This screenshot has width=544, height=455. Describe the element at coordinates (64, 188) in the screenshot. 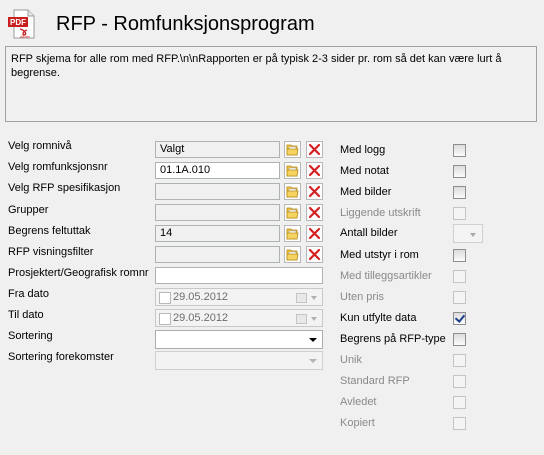

I see `label-rfp-spesifikasjon: Velg RFP spesifikasjon` at that location.